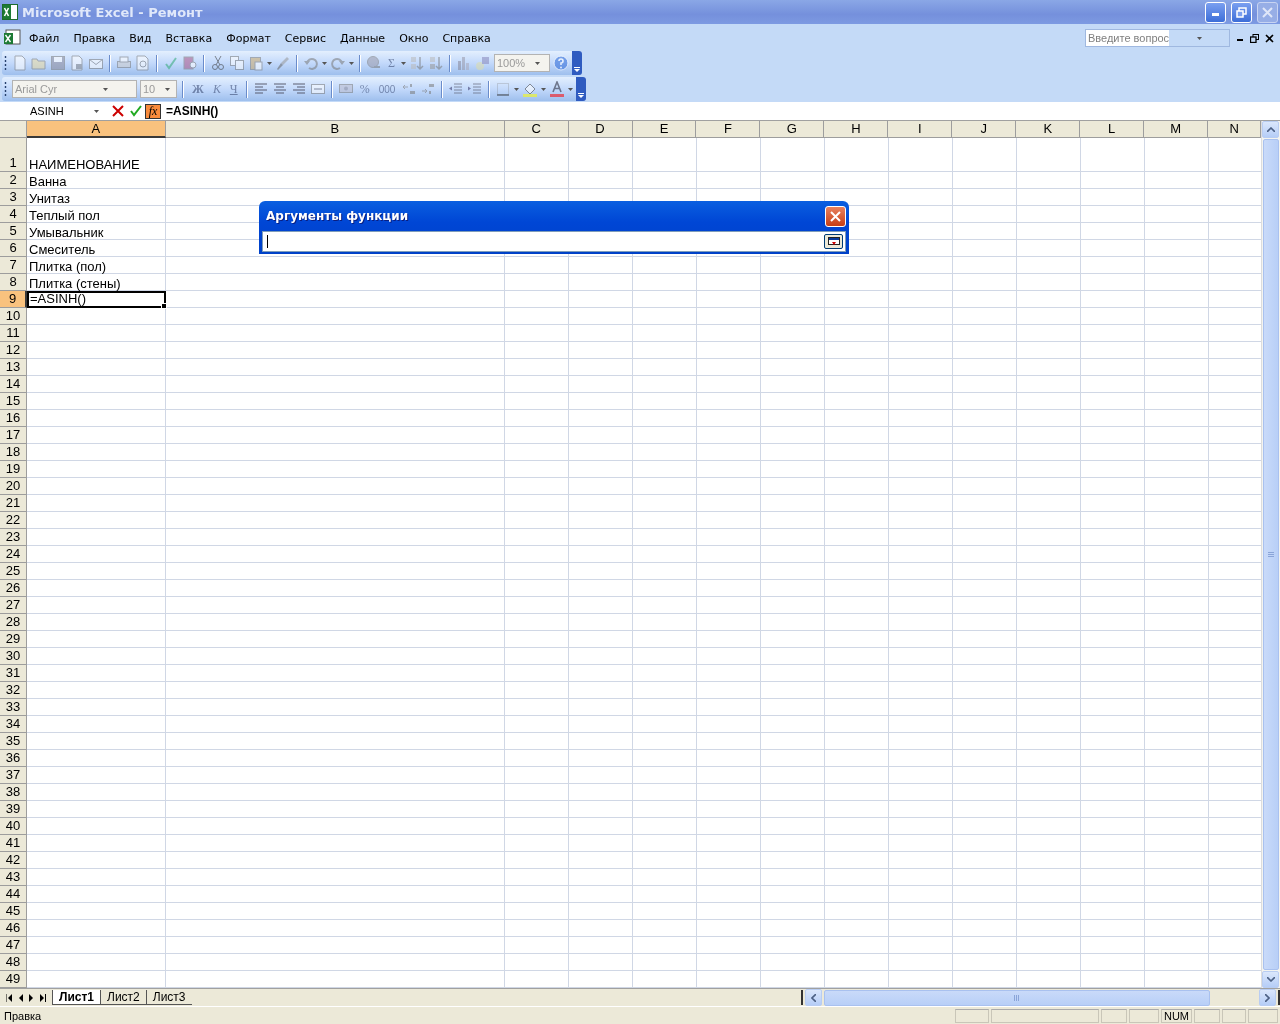 The height and width of the screenshot is (1024, 1280). I want to click on row-header: 40, so click(13, 826).